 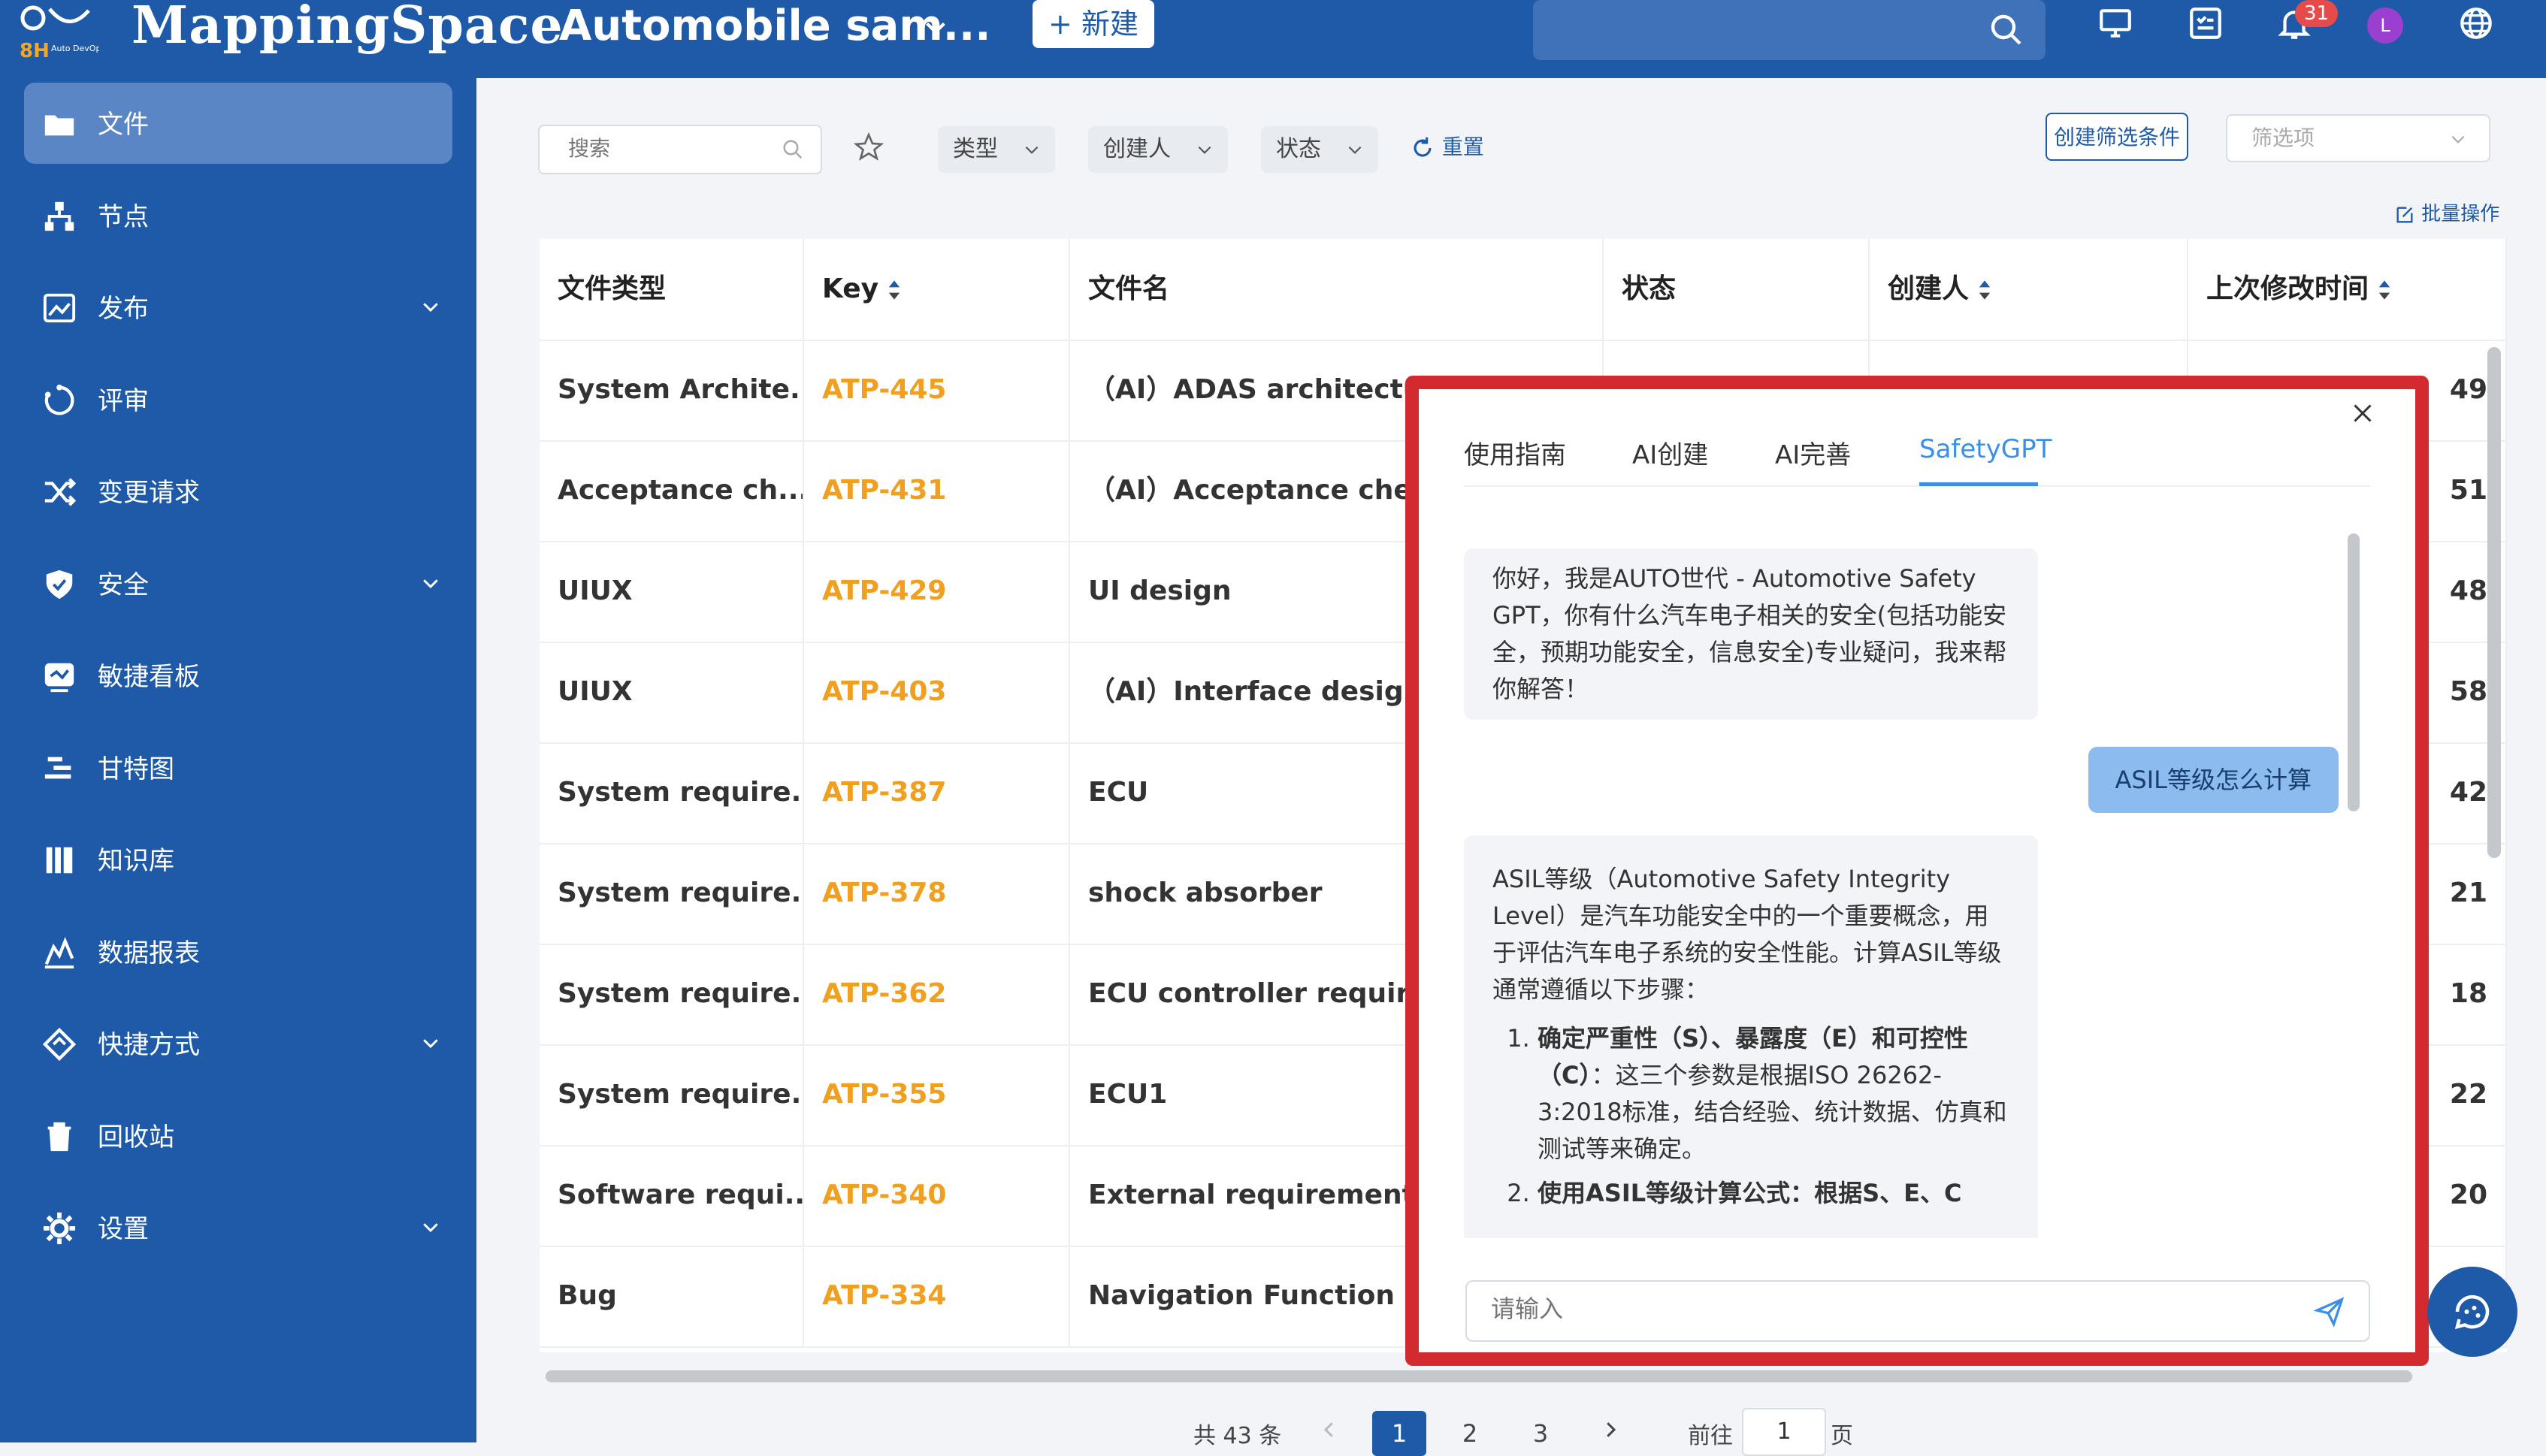 What do you see at coordinates (1737, 289) in the screenshot?
I see `column-header: 状态` at bounding box center [1737, 289].